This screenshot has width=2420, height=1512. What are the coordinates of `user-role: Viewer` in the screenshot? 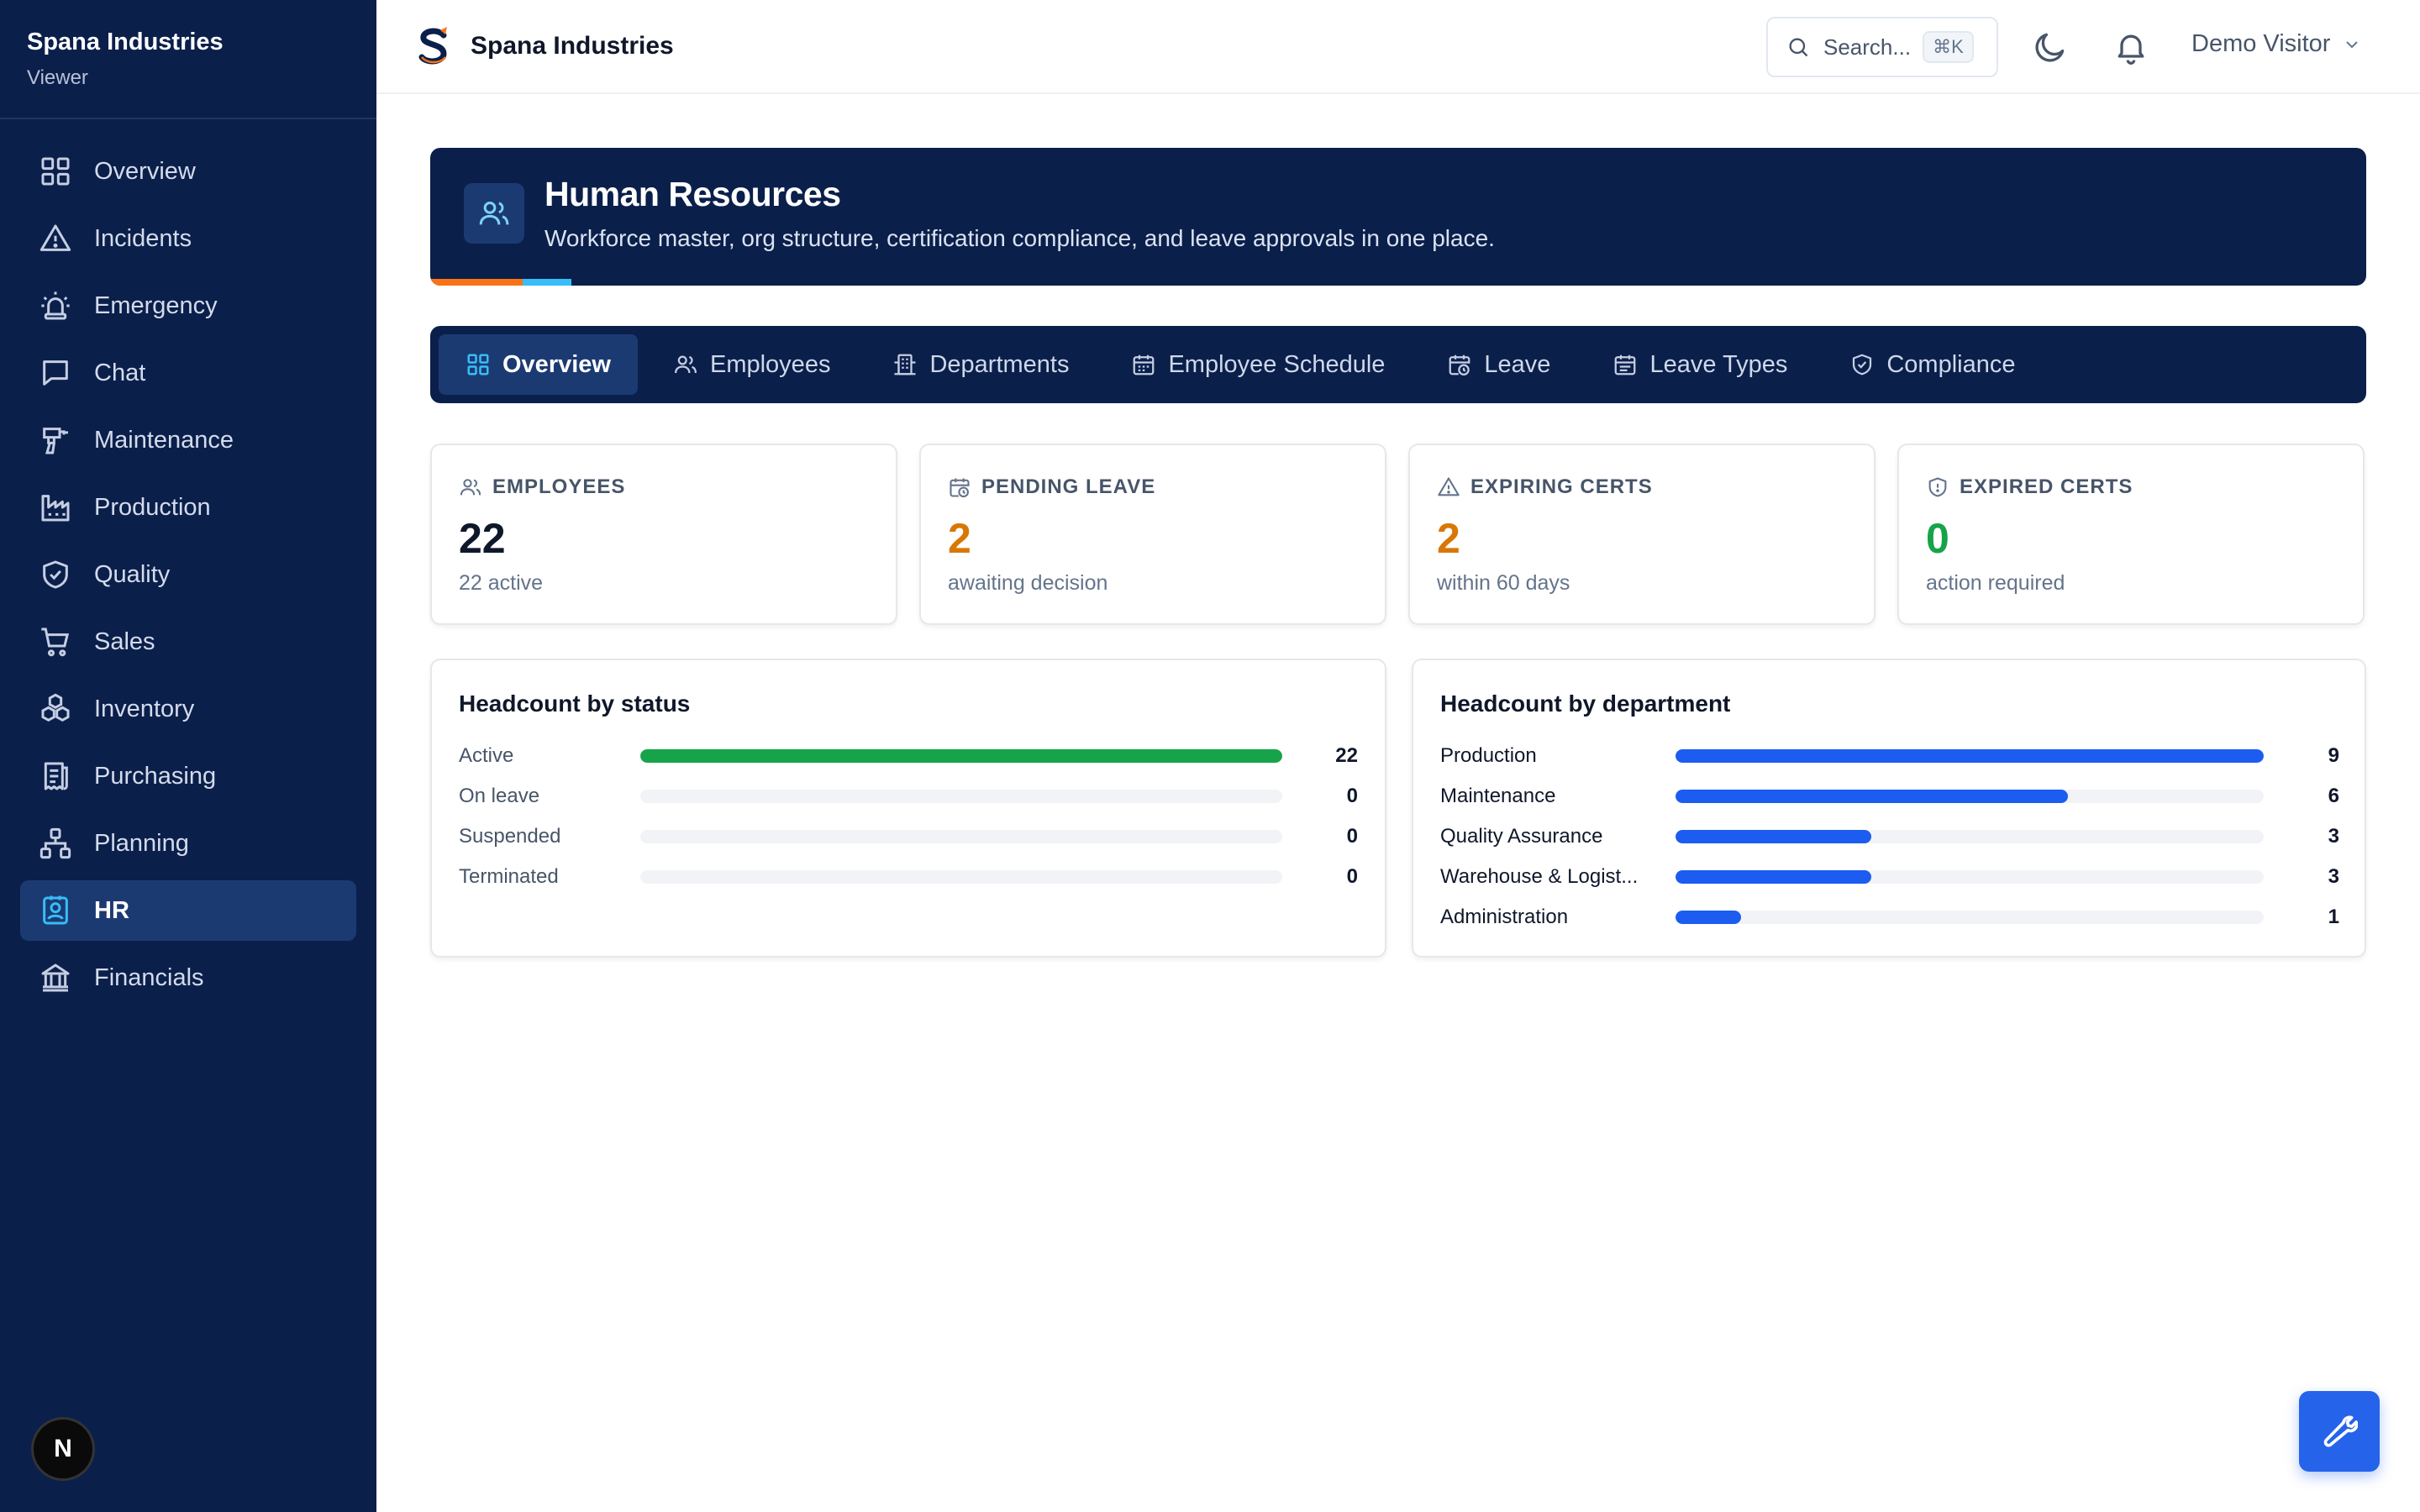 It's located at (58, 77).